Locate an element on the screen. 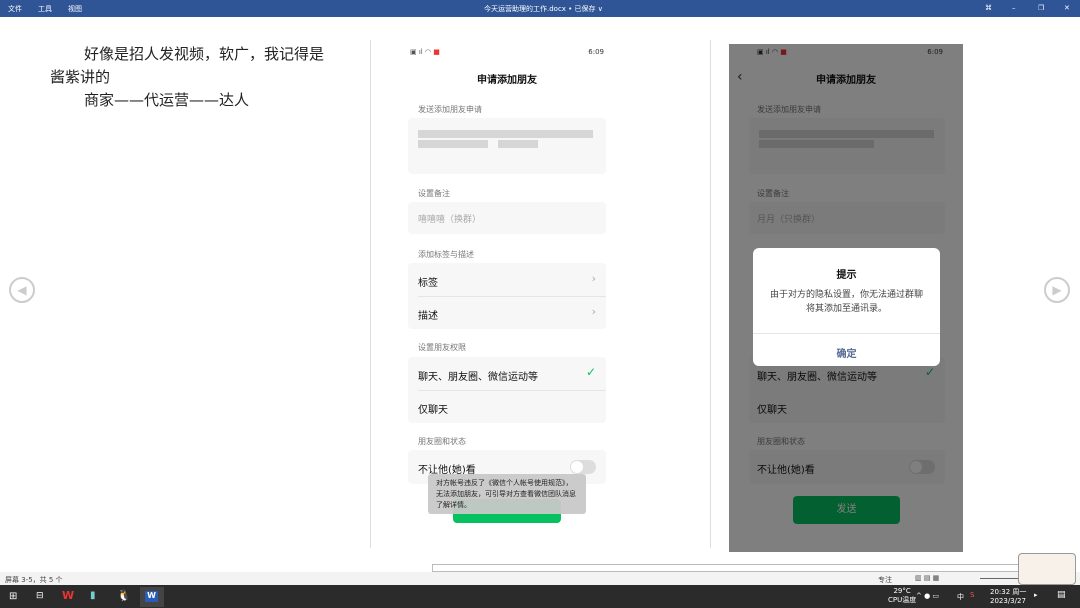  view-mode-icons: ▥ ▤ ▦ is located at coordinates (927, 578).